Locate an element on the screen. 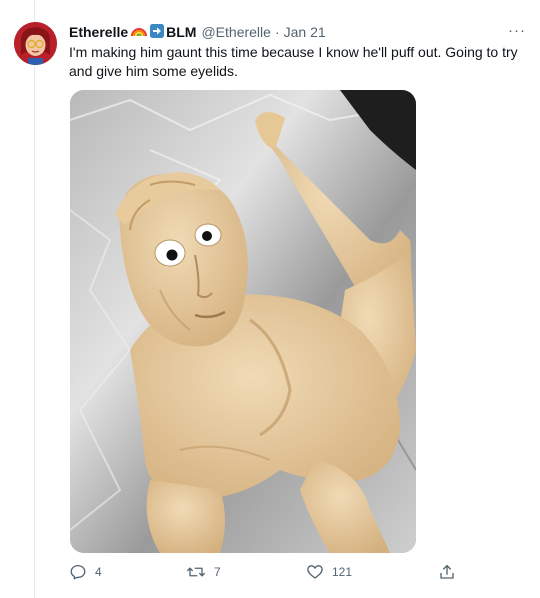 This screenshot has width=540, height=598. reply-count: 4 is located at coordinates (98, 572).